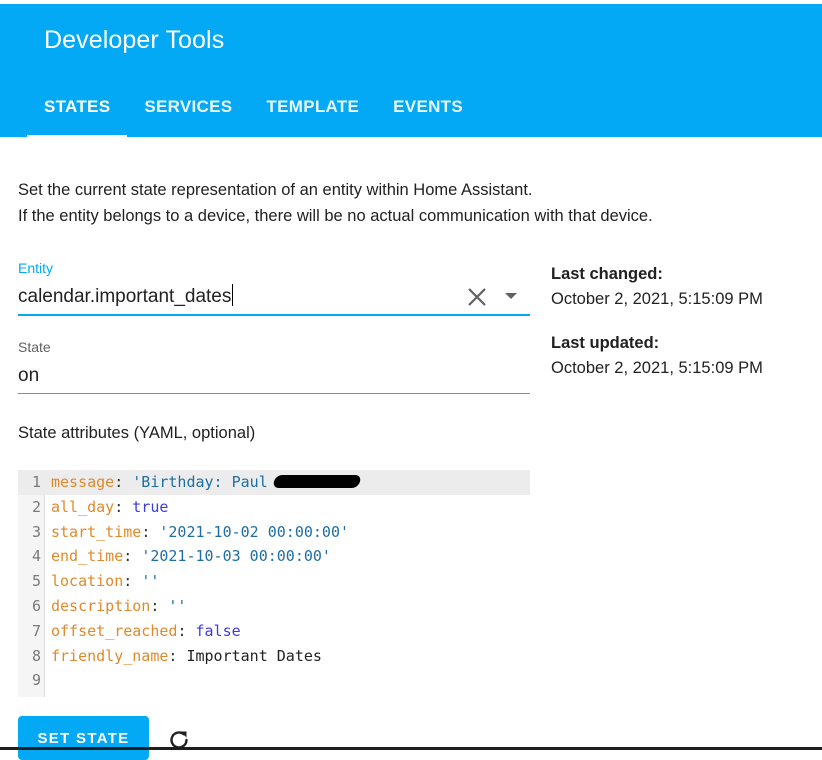 This screenshot has width=822, height=760. What do you see at coordinates (218, 630) in the screenshot?
I see `yaml-value: false` at bounding box center [218, 630].